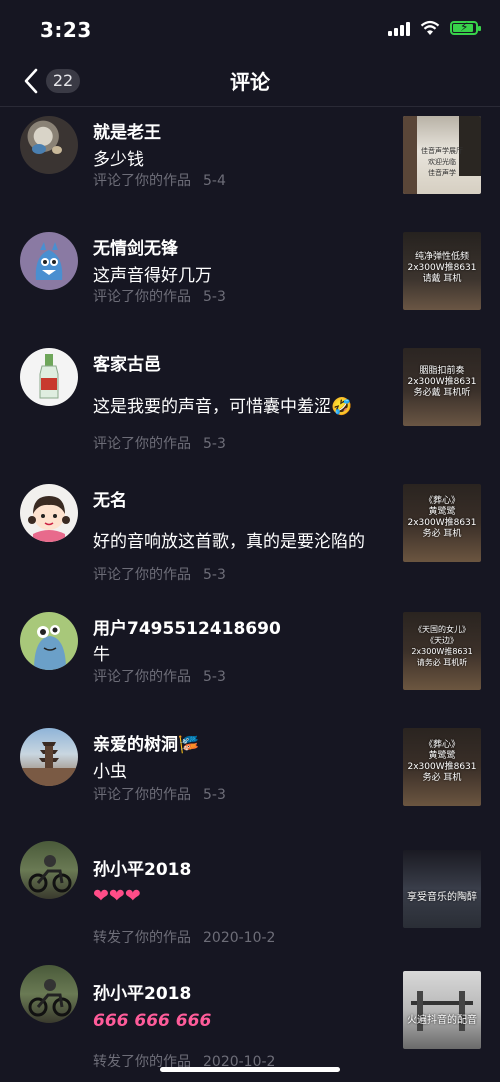 The height and width of the screenshot is (1082, 500). I want to click on thumbnail-caption: 请戴 耳机, so click(442, 279).